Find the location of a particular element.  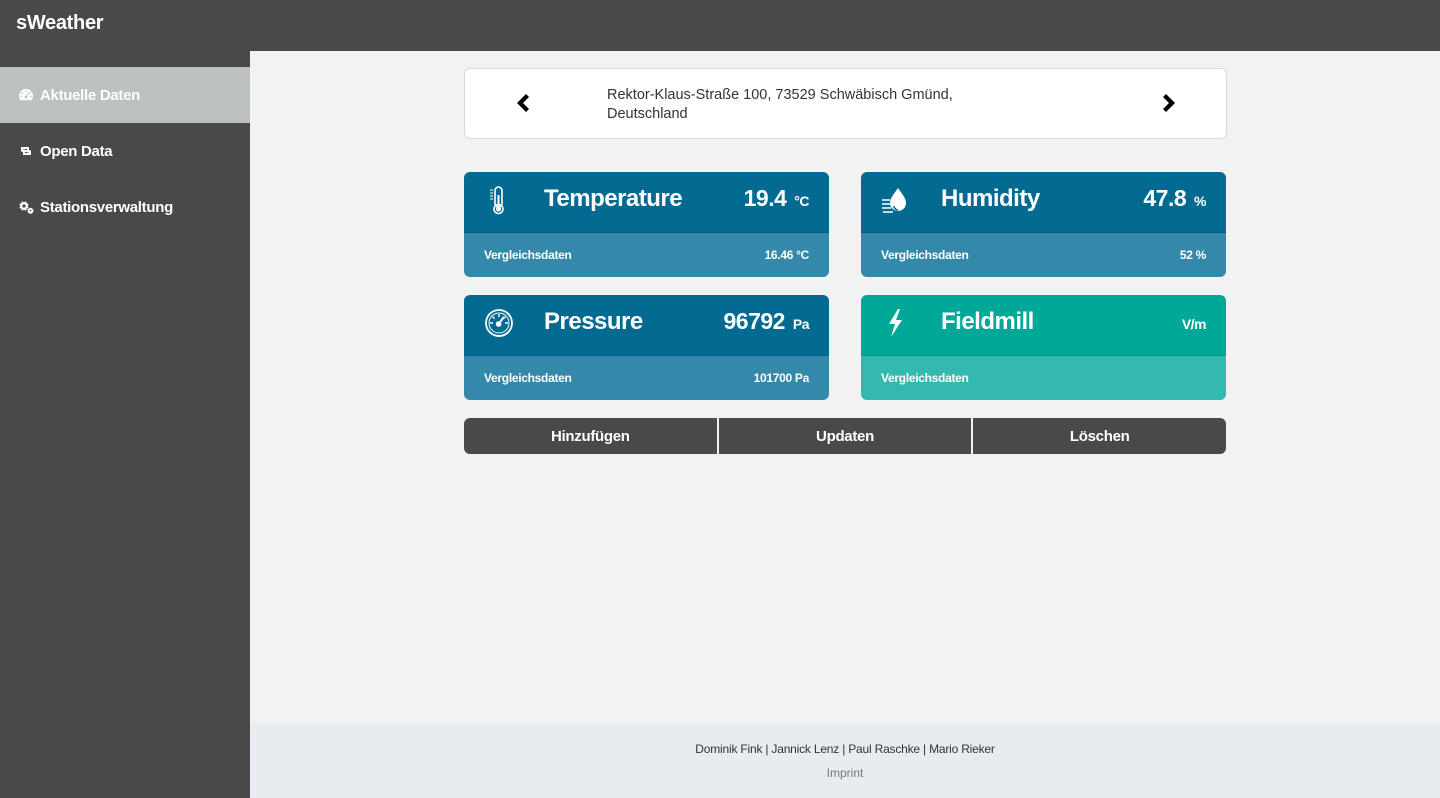

sidebar-item-aktuelle-daten: Aktuelle Daten is located at coordinates (125, 95).